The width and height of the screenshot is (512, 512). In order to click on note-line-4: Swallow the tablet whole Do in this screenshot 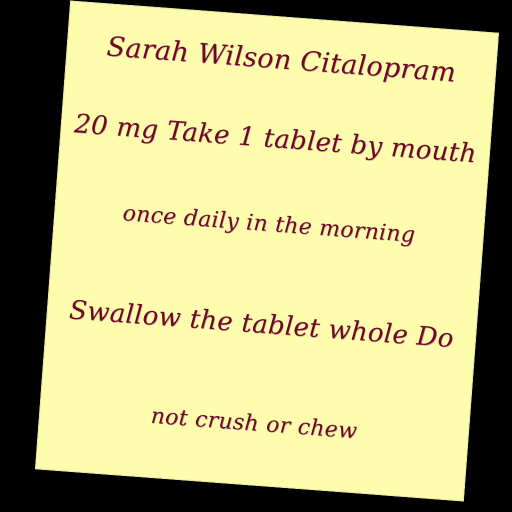, I will do `click(261, 325)`.